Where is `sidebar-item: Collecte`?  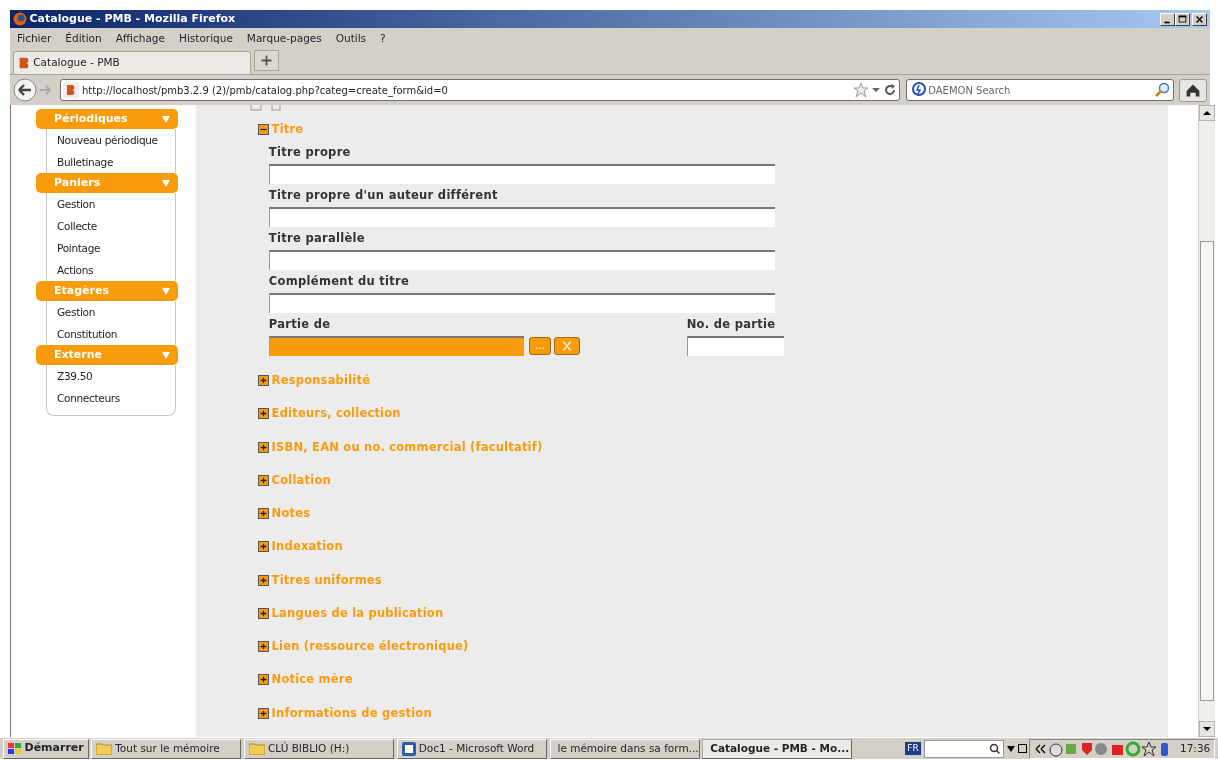
sidebar-item: Collecte is located at coordinates (111, 226).